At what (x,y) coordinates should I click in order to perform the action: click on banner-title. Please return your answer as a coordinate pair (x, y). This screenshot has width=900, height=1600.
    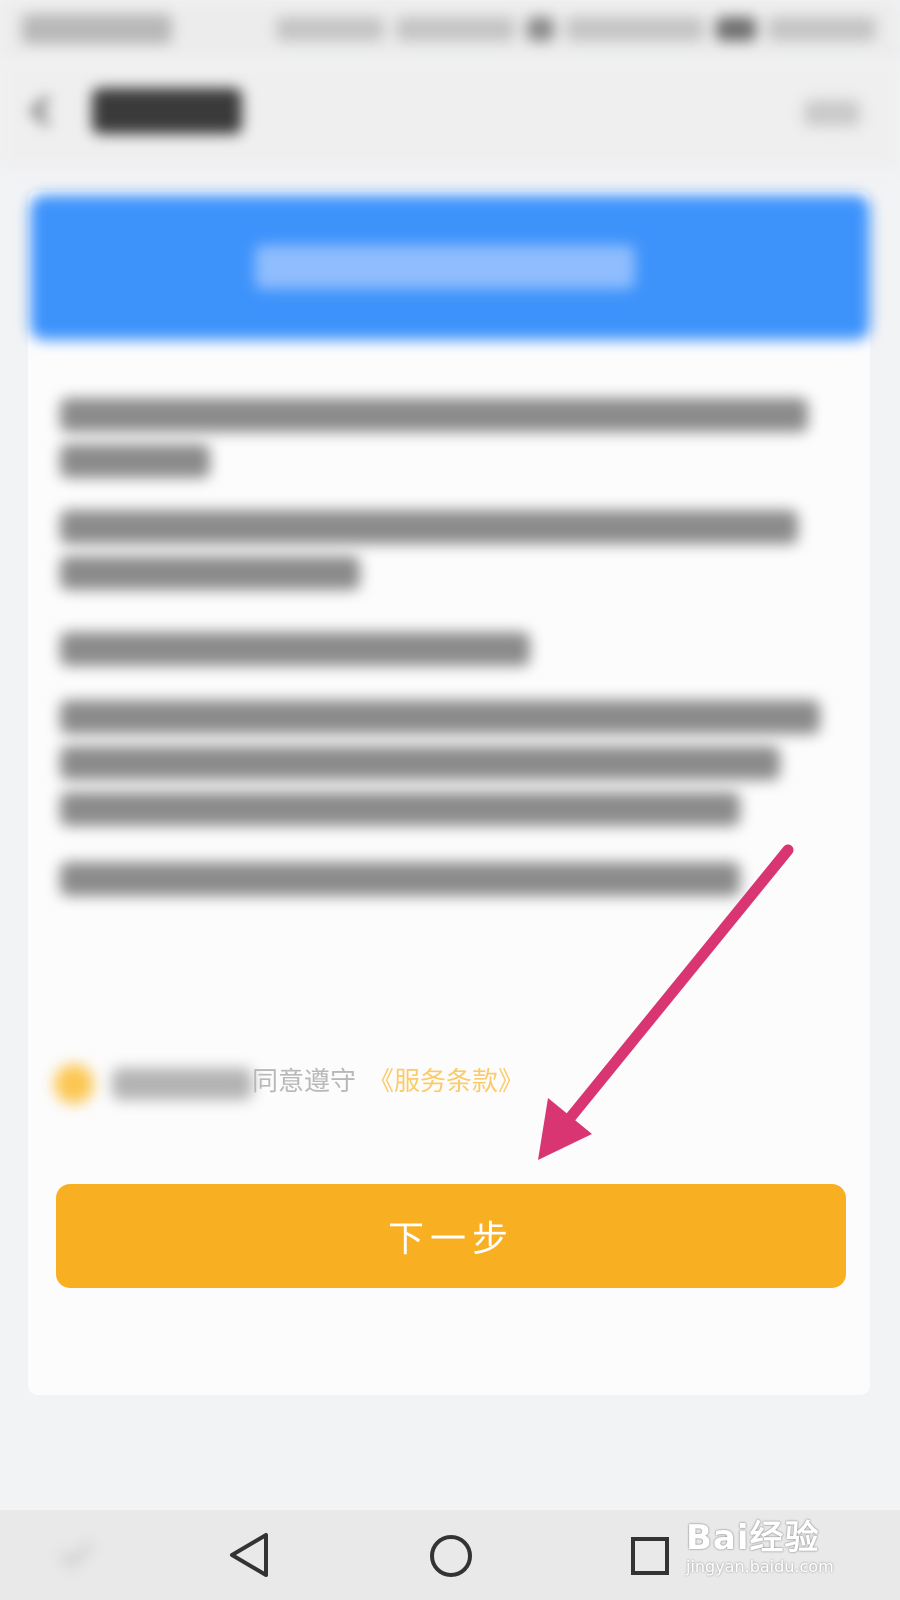
    Looking at the image, I should click on (445, 267).